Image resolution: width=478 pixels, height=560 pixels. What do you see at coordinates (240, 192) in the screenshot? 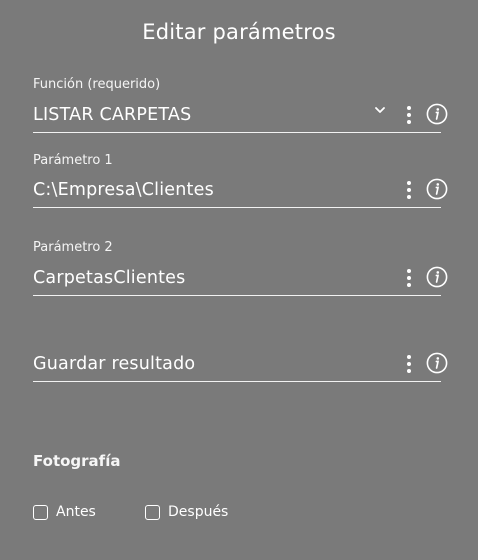
I see `parametro1-input: C:\Empresa\Clientes` at bounding box center [240, 192].